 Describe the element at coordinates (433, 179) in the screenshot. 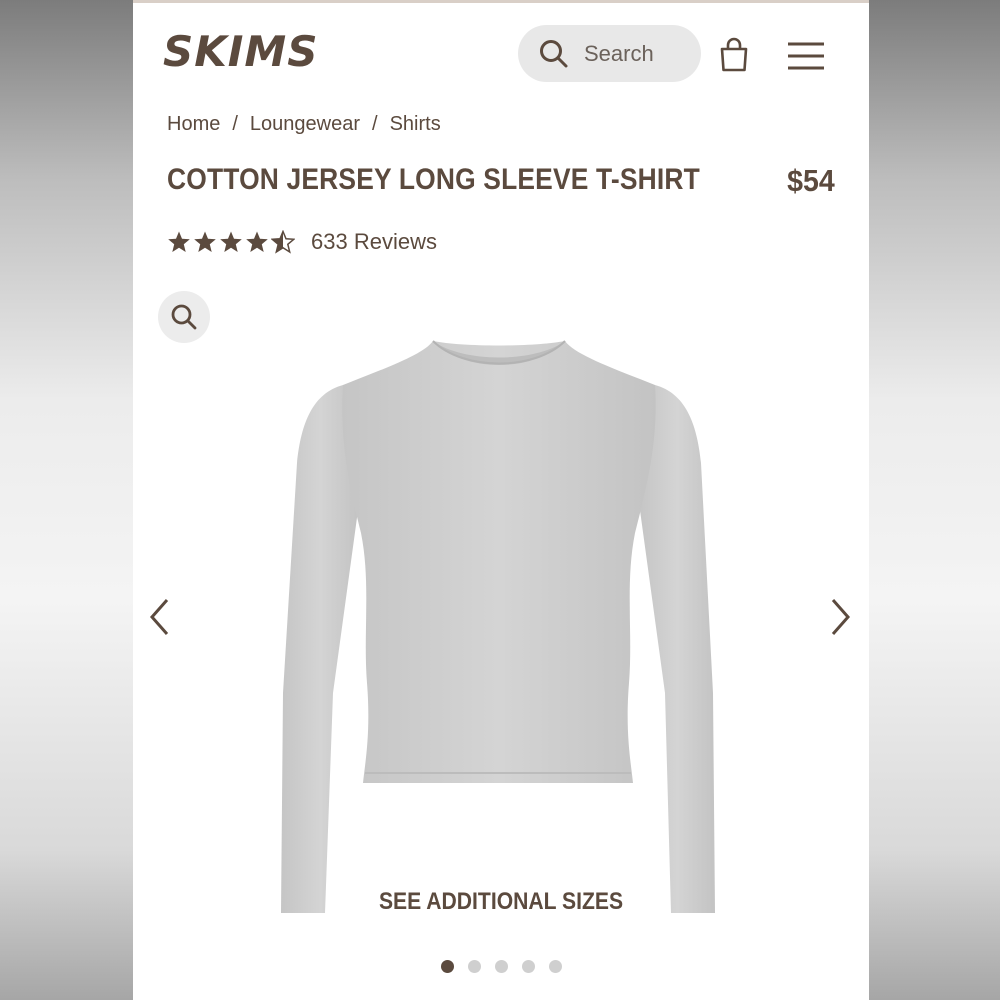

I see `product-title: COTTON JERSEY LONG SLEEVE T-SHIRT` at that location.